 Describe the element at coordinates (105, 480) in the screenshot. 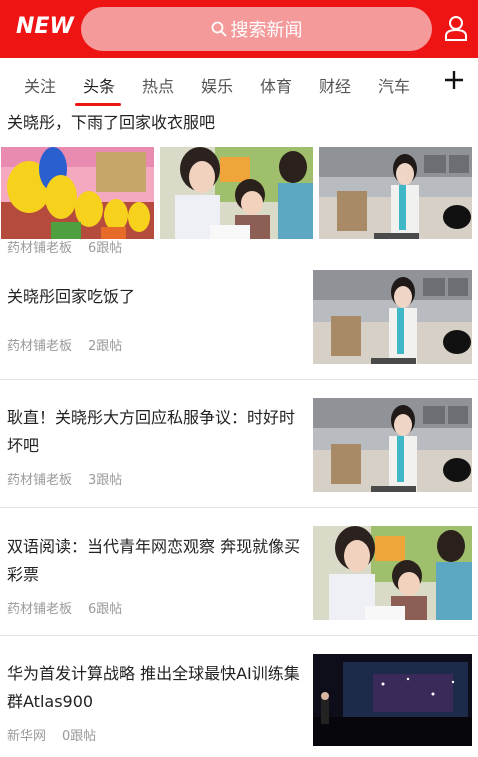

I see `news-replies: 3跟帖` at that location.